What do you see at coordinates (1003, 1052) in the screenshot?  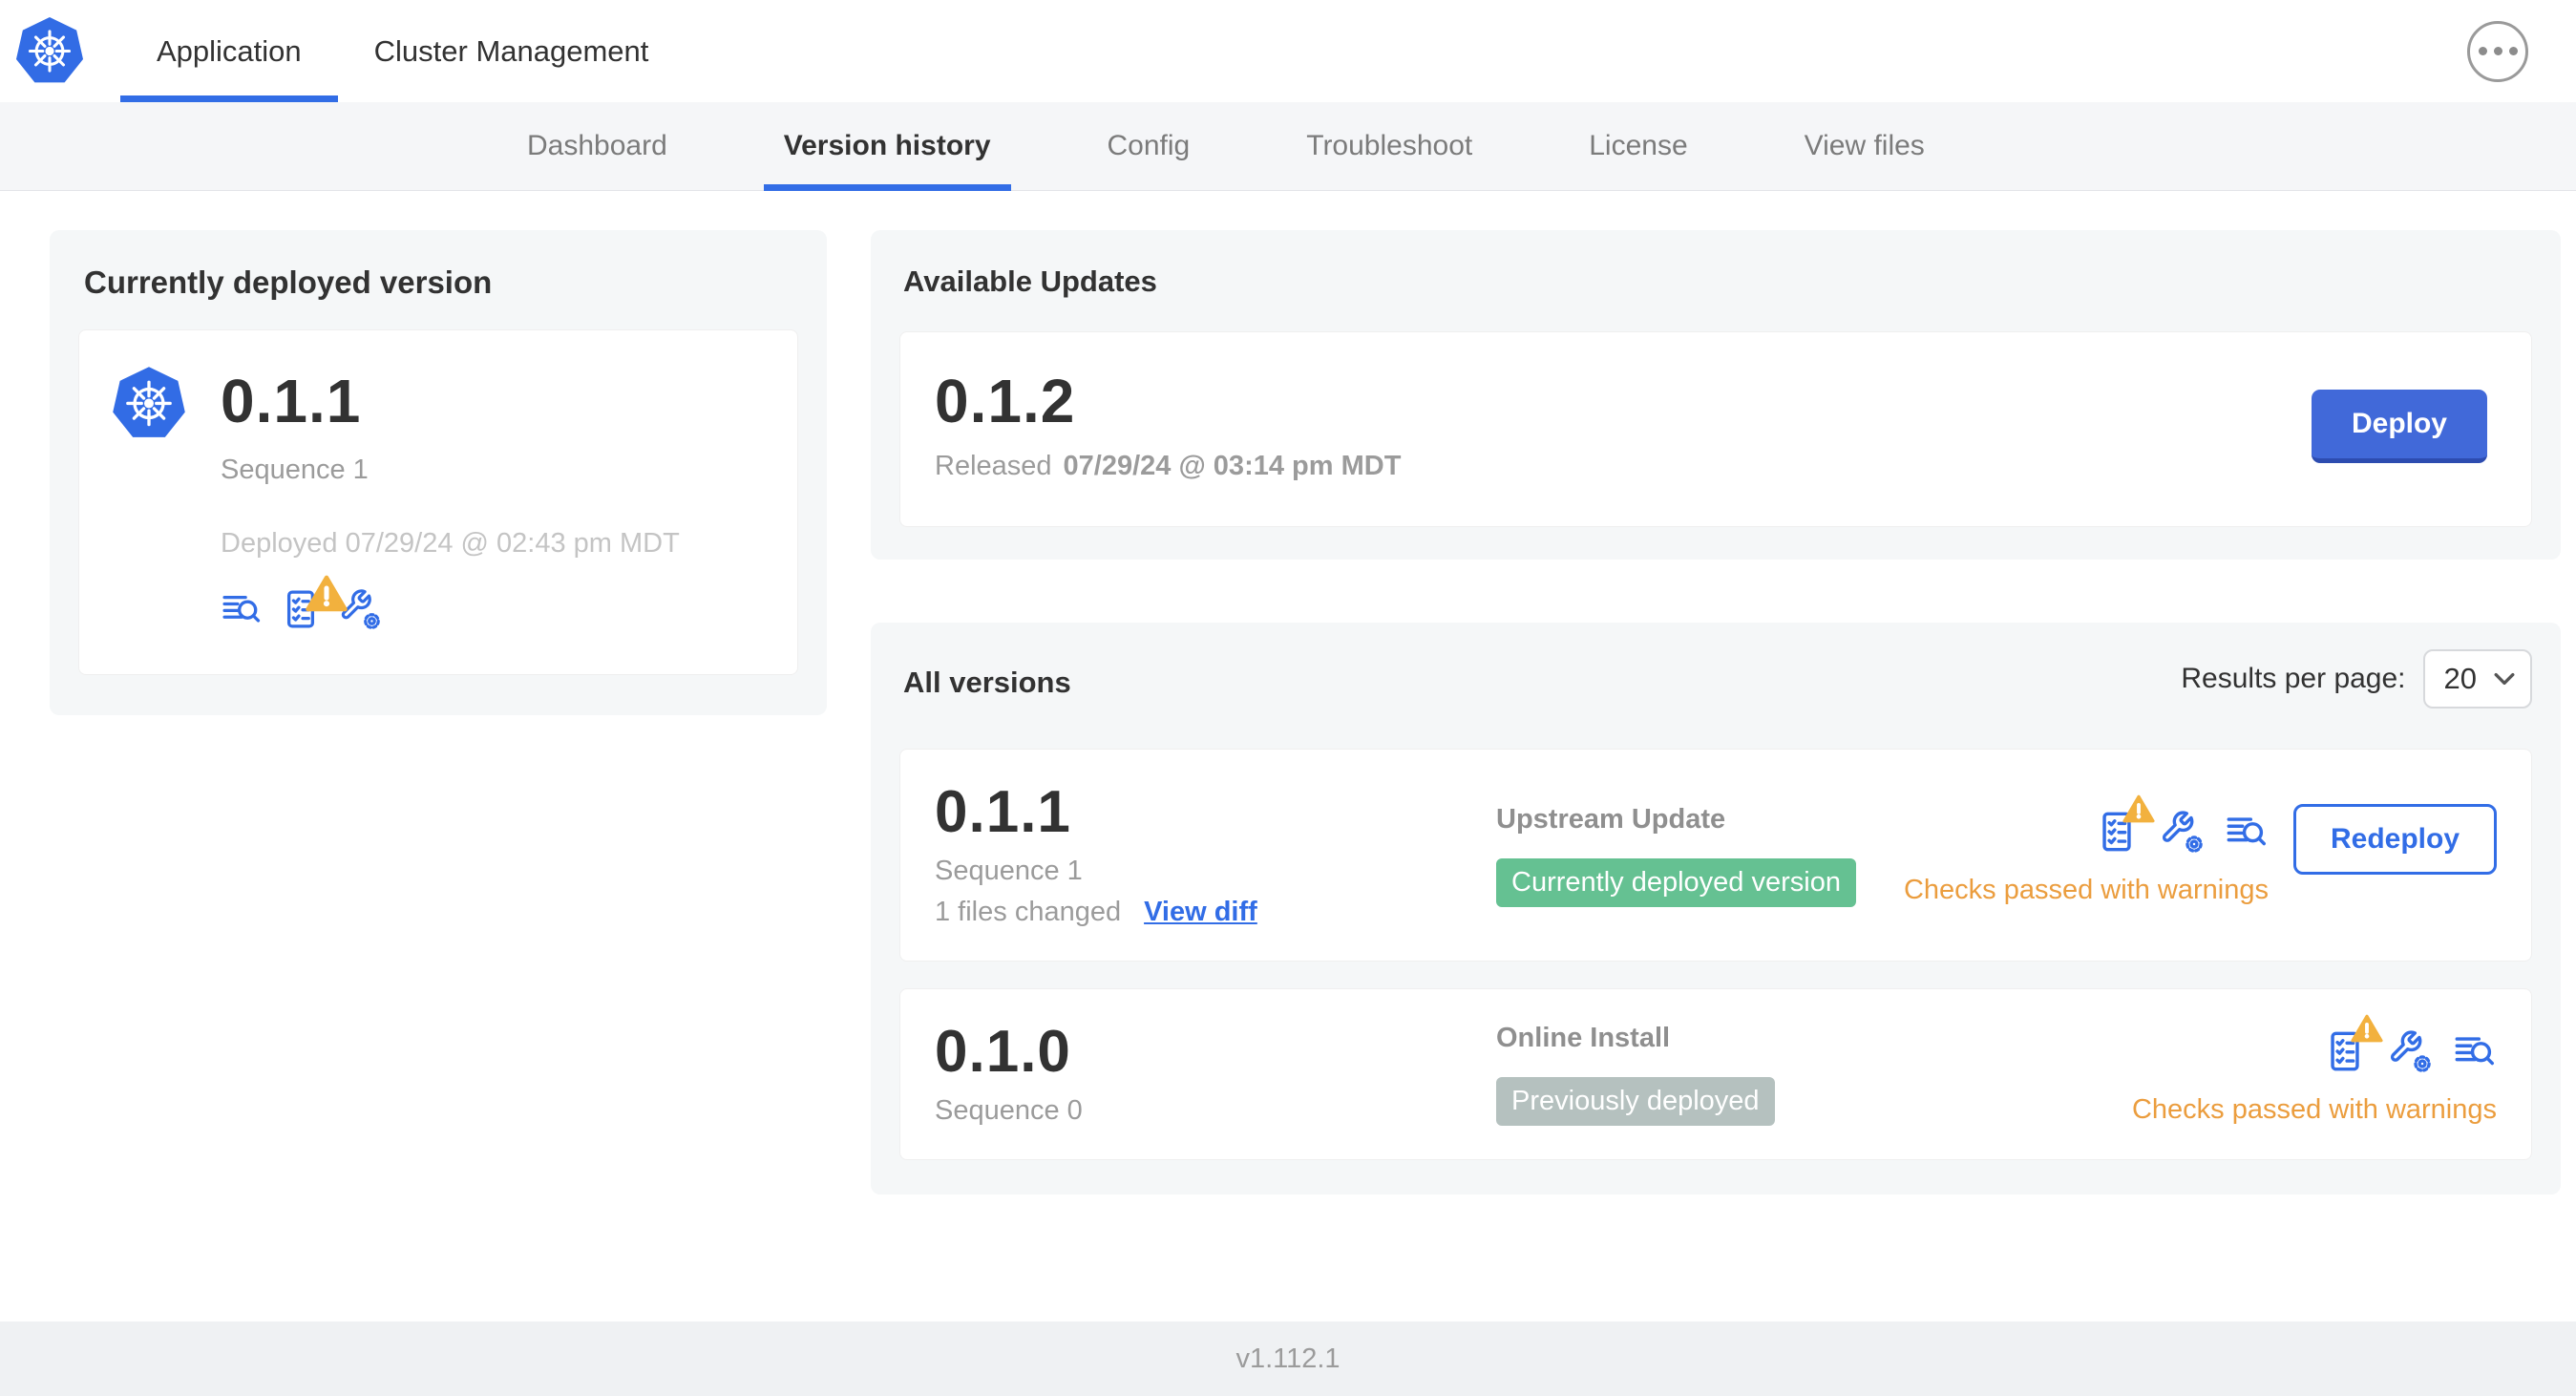 I see `row-version-number: 0.1.0` at bounding box center [1003, 1052].